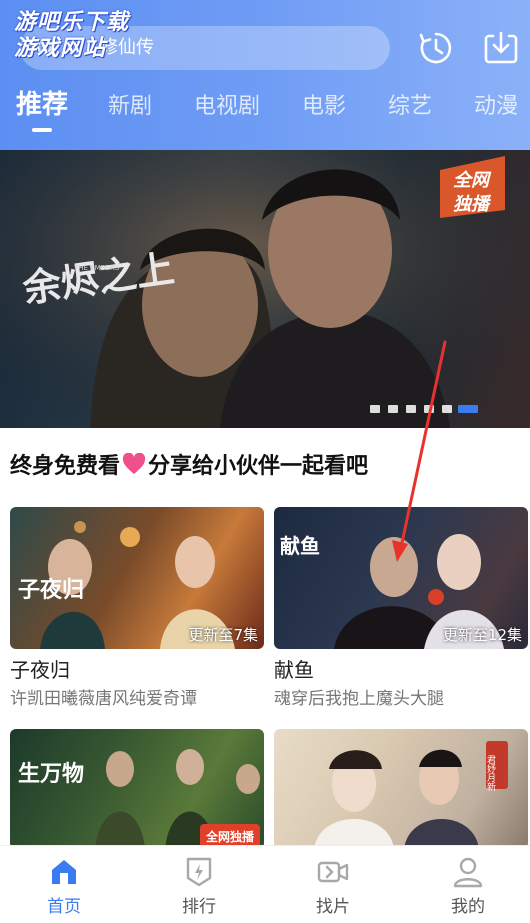 The width and height of the screenshot is (530, 923). What do you see at coordinates (134, 463) in the screenshot?
I see `heart-icon` at bounding box center [134, 463].